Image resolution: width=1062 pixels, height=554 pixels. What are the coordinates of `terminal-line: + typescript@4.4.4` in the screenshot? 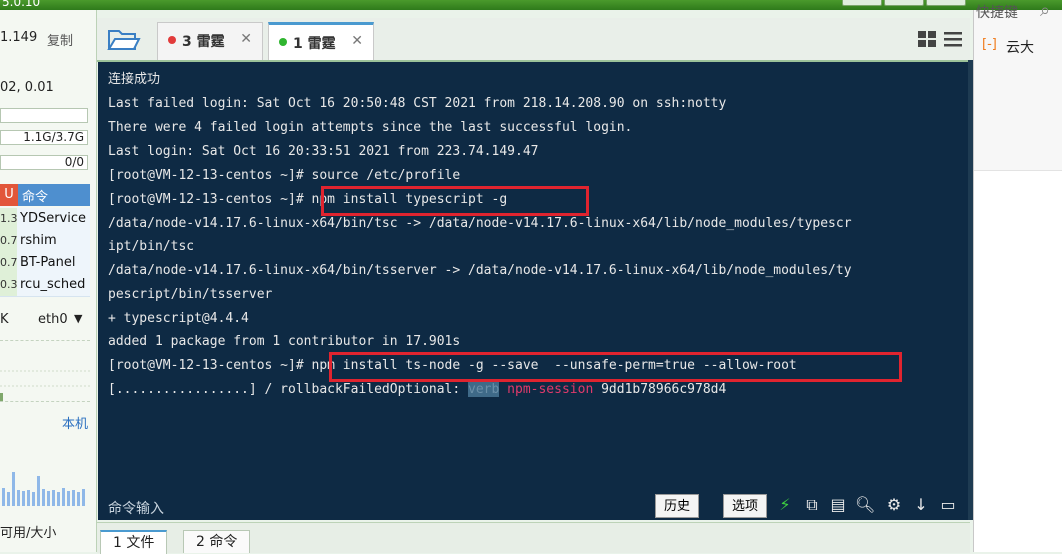 It's located at (178, 318).